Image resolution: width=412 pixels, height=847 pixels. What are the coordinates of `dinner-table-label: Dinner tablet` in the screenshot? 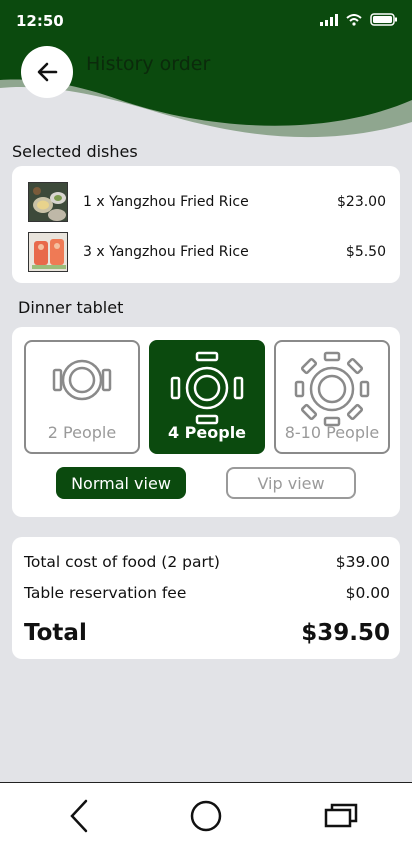 It's located at (71, 307).